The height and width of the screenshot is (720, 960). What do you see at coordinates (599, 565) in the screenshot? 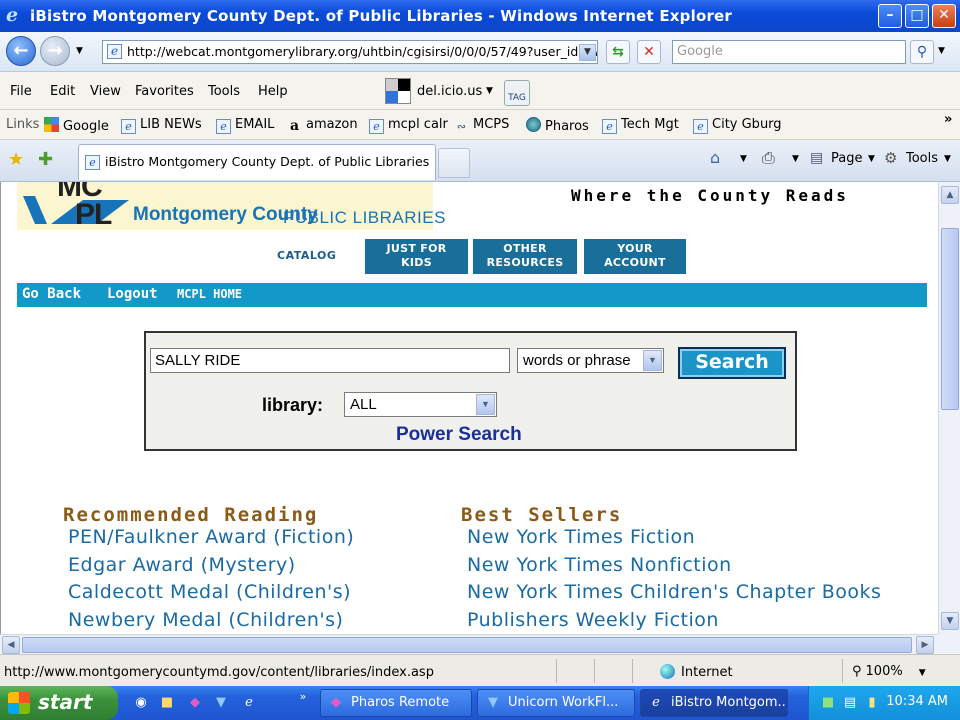
I see `bestseller-link: New York Times Nonfiction` at bounding box center [599, 565].